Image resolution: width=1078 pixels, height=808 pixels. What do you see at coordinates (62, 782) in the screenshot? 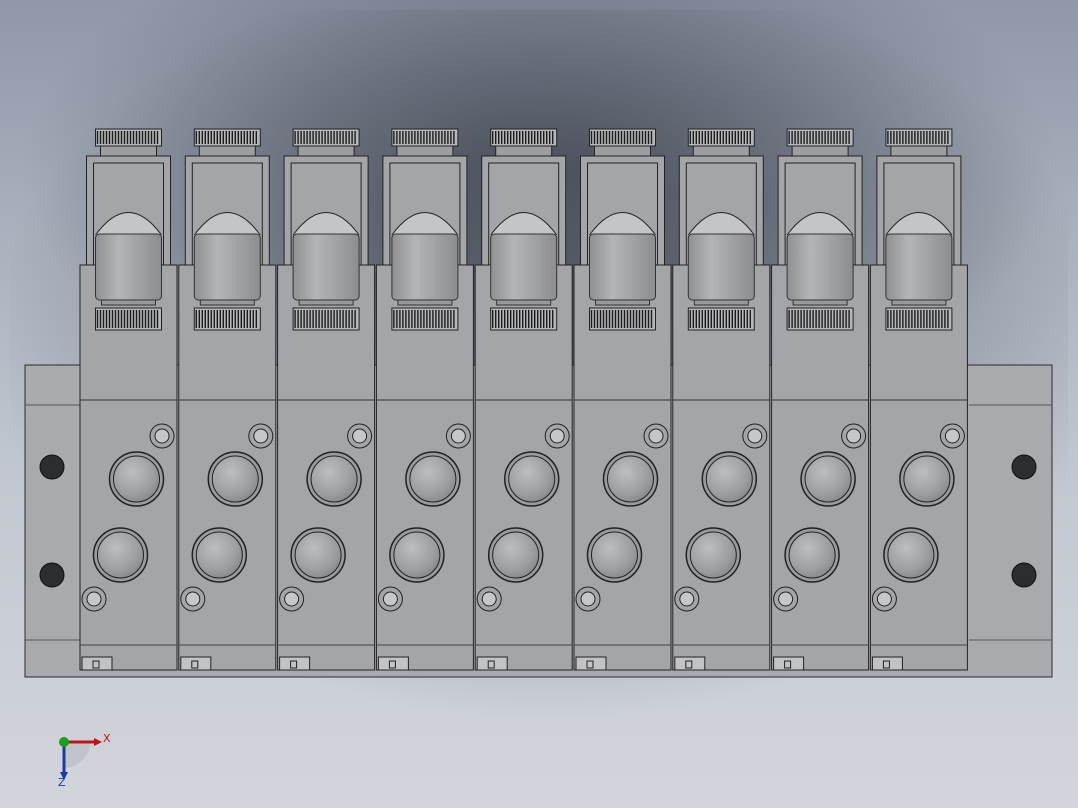
I see `z-axis-label: Z` at bounding box center [62, 782].